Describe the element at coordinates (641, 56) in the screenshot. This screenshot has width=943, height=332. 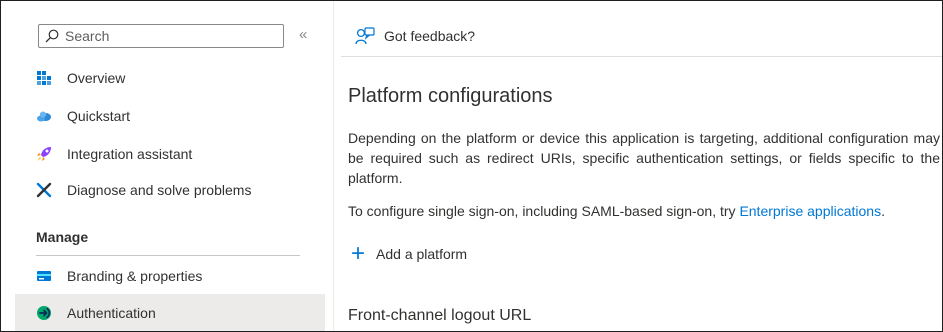
I see `toolbar-divider` at that location.